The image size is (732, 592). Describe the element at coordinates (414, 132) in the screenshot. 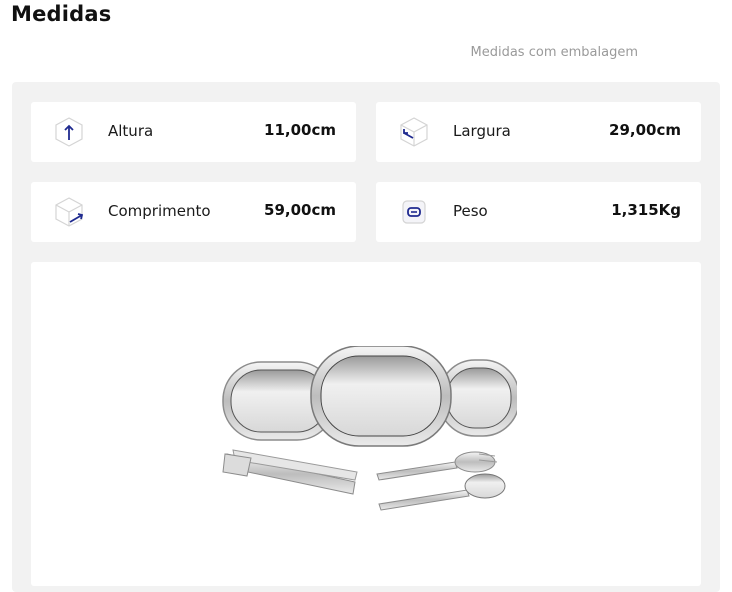

I see `width-box-icon` at that location.